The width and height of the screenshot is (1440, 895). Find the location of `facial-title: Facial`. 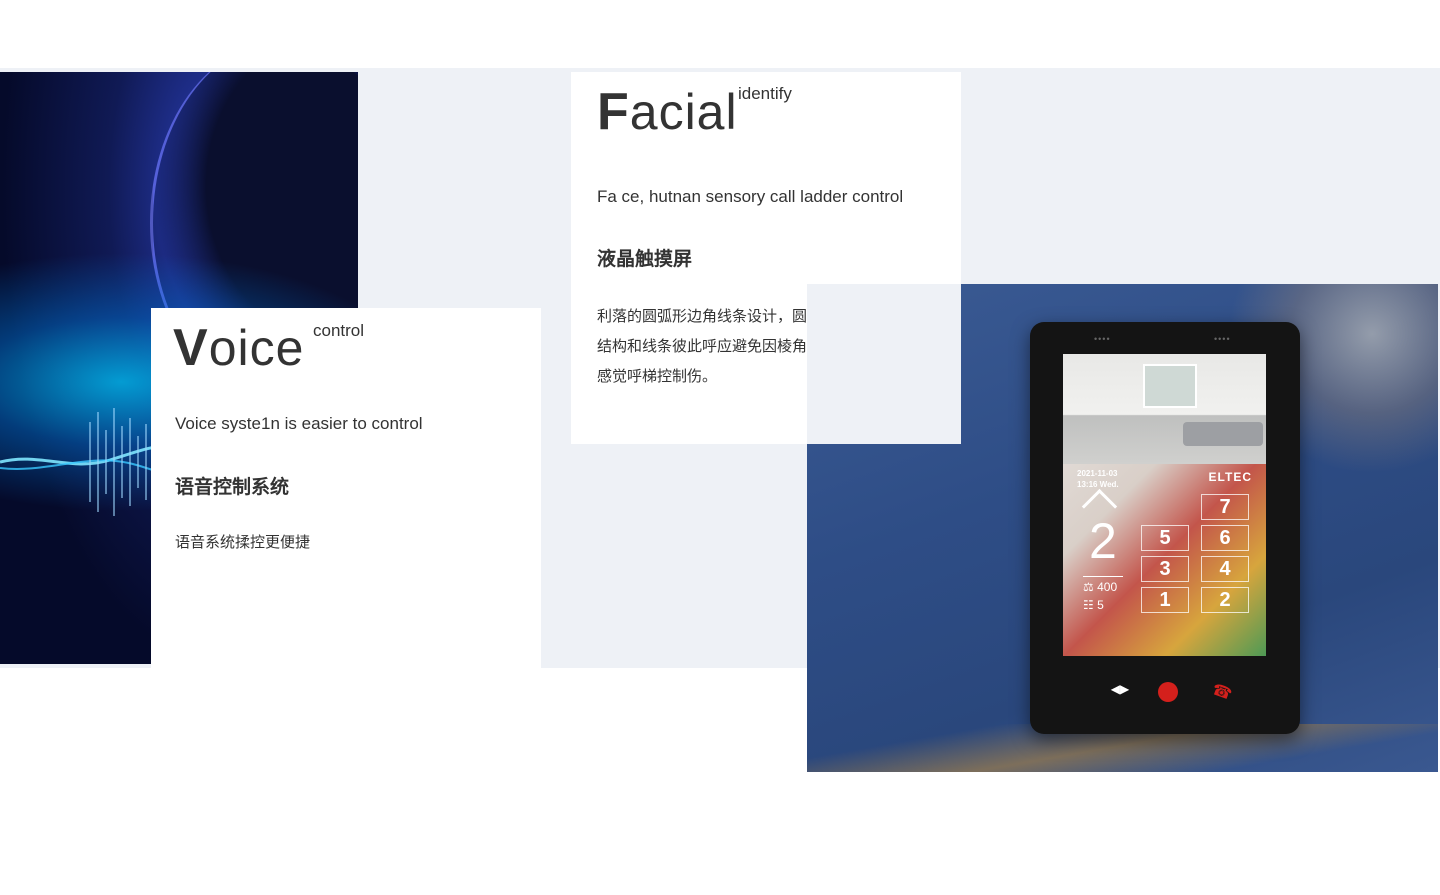

facial-title: Facial is located at coordinates (667, 112).